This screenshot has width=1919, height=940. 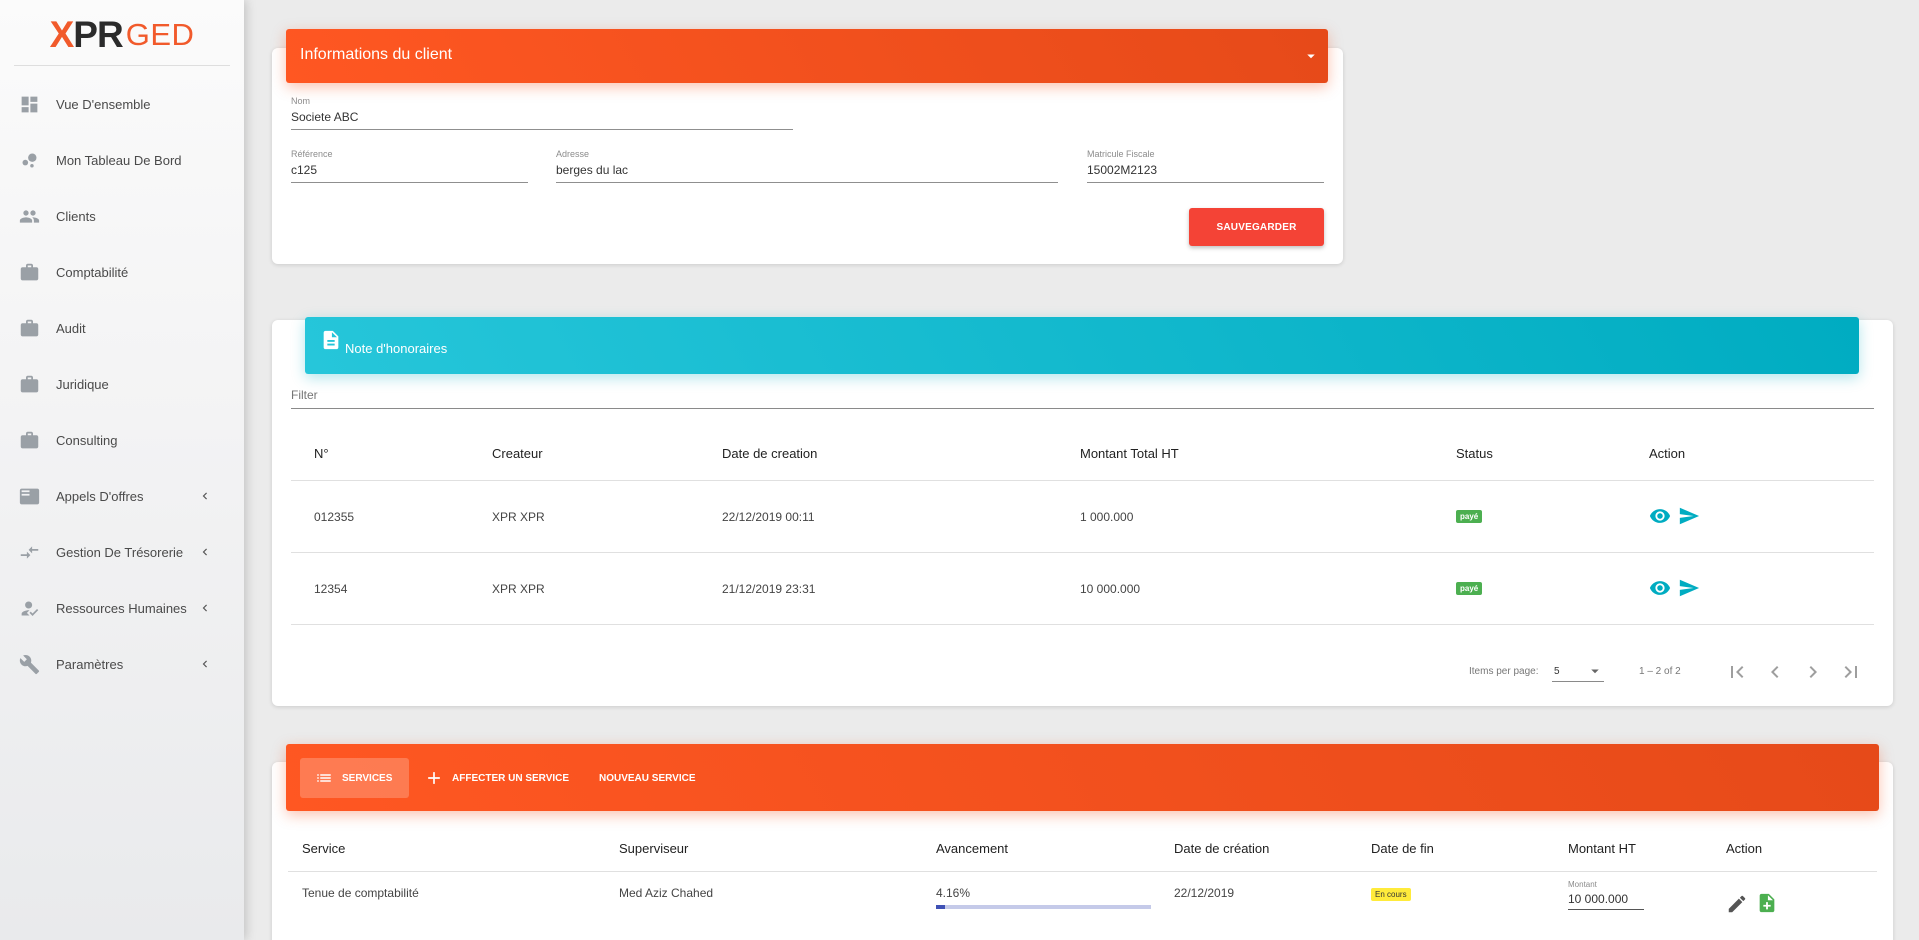 What do you see at coordinates (666, 893) in the screenshot?
I see `cell-superviseur: Med Aziz Chahed` at bounding box center [666, 893].